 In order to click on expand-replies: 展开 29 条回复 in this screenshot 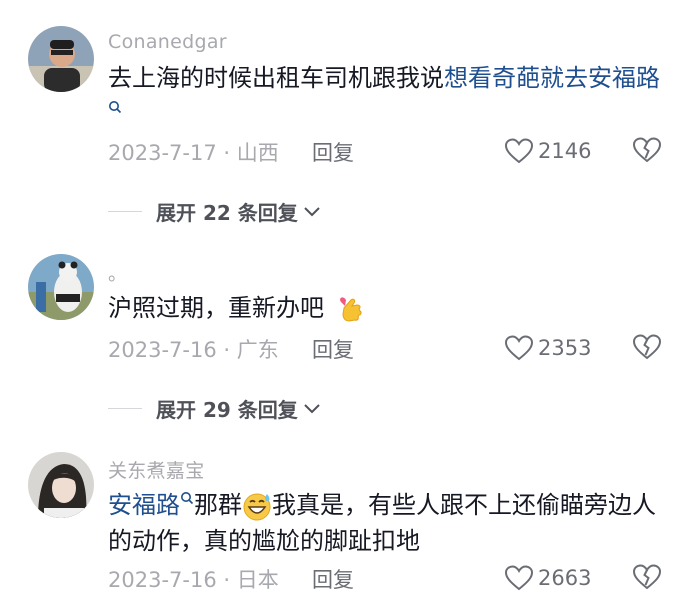, I will do `click(215, 408)`.